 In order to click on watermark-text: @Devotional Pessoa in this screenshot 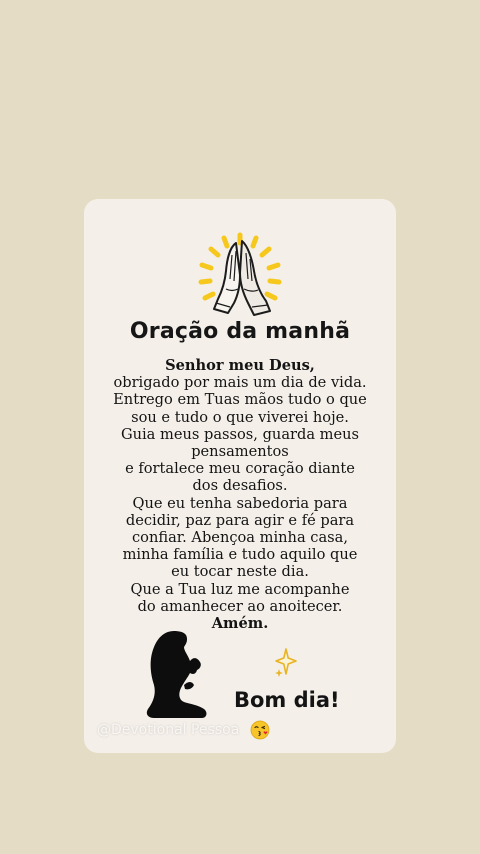, I will do `click(168, 730)`.